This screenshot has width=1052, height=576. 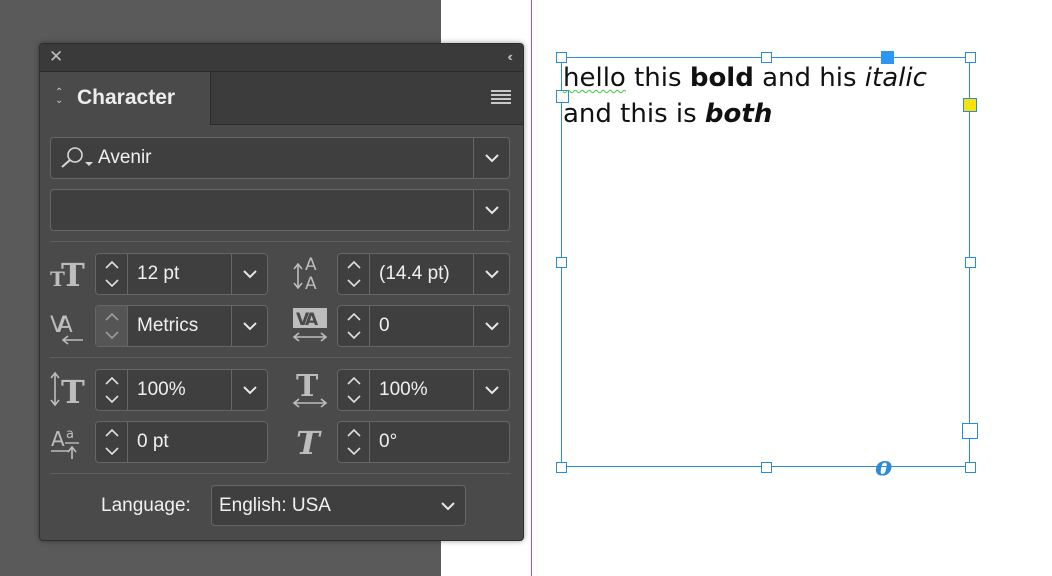 I want to click on vertical-scale-stepper, so click(x=112, y=390).